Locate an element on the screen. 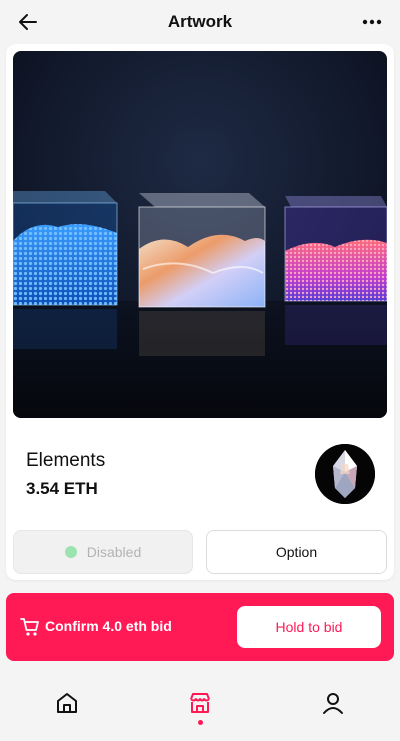 The height and width of the screenshot is (741, 400). option-button: Option is located at coordinates (296, 552).